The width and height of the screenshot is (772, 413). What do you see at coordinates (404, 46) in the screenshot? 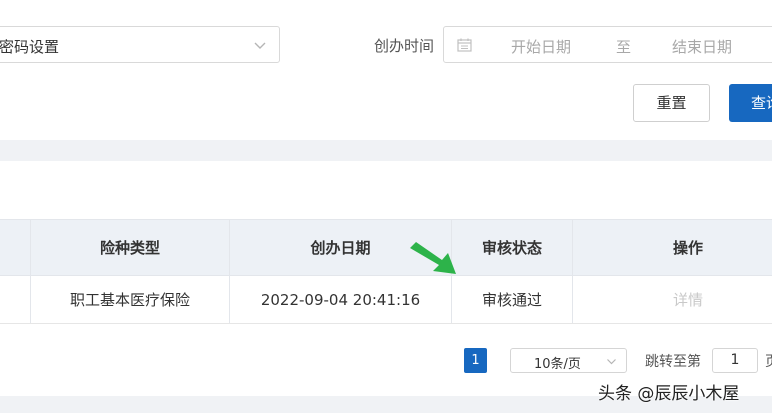
I see `date-range-label: 创办时间` at bounding box center [404, 46].